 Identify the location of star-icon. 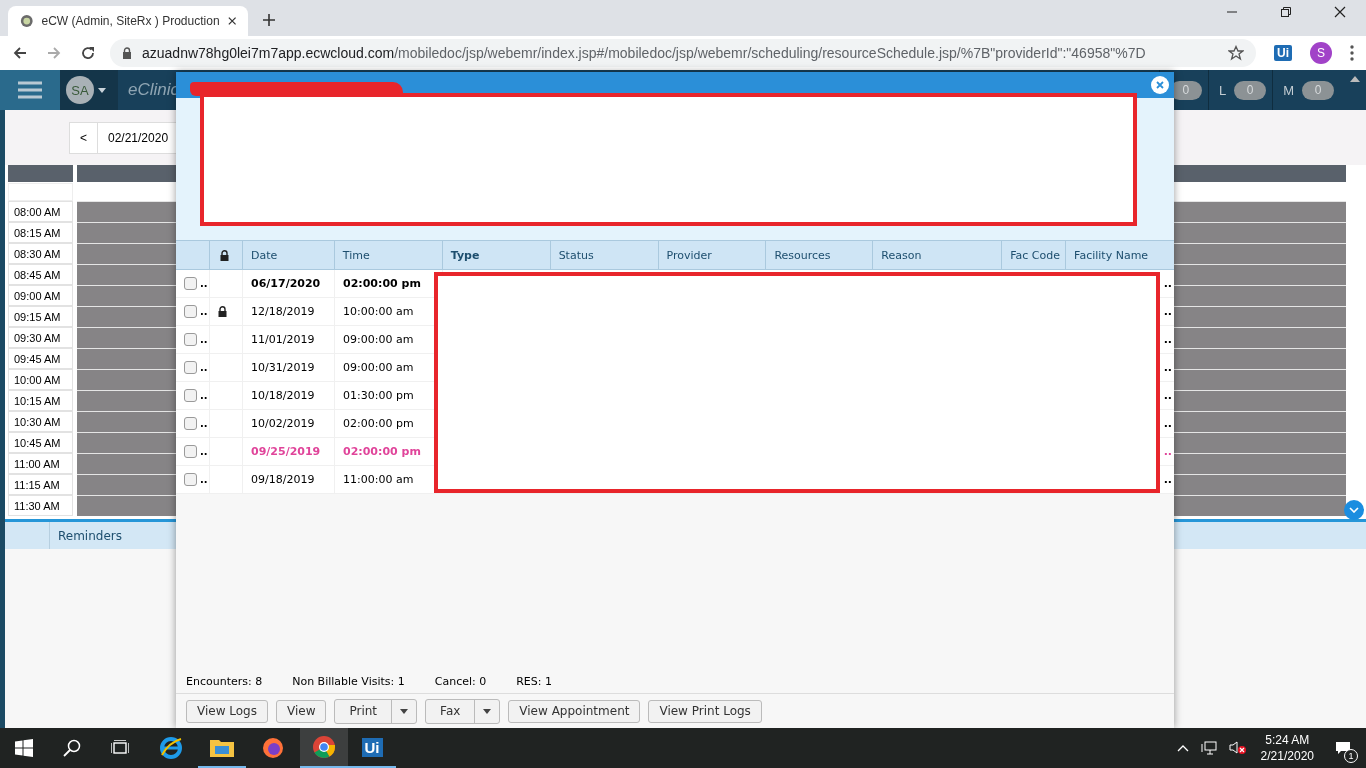
(1236, 53).